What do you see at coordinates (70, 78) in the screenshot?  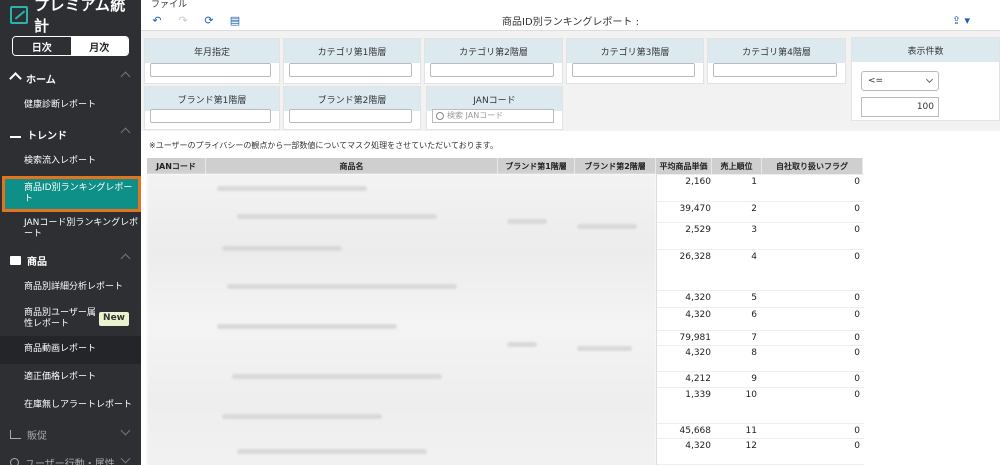 I see `sidebar-section-home: ホーム` at bounding box center [70, 78].